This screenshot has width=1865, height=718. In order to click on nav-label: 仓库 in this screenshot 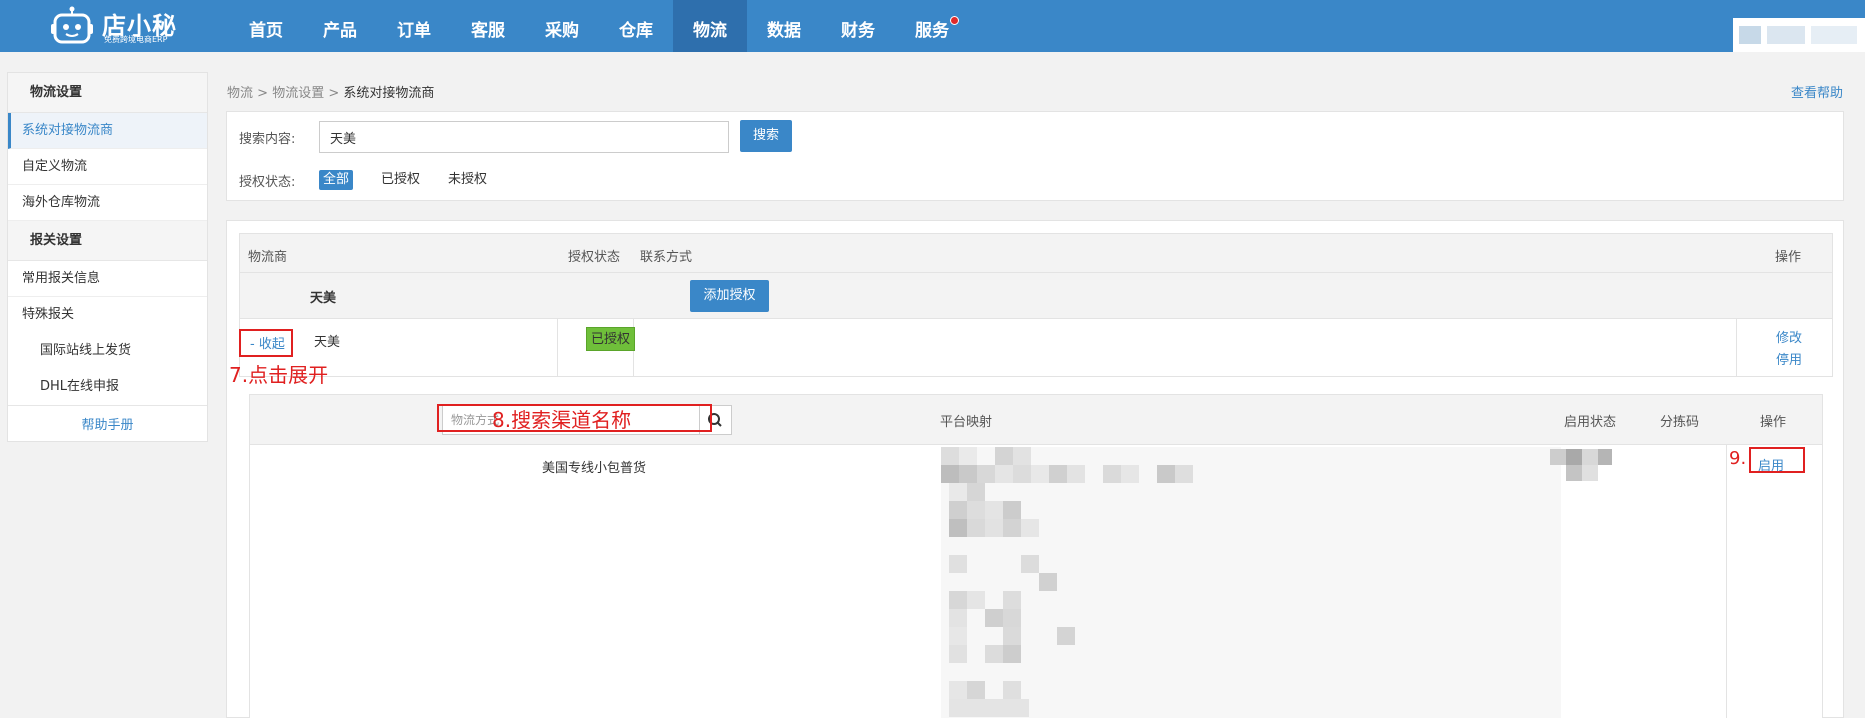, I will do `click(636, 31)`.